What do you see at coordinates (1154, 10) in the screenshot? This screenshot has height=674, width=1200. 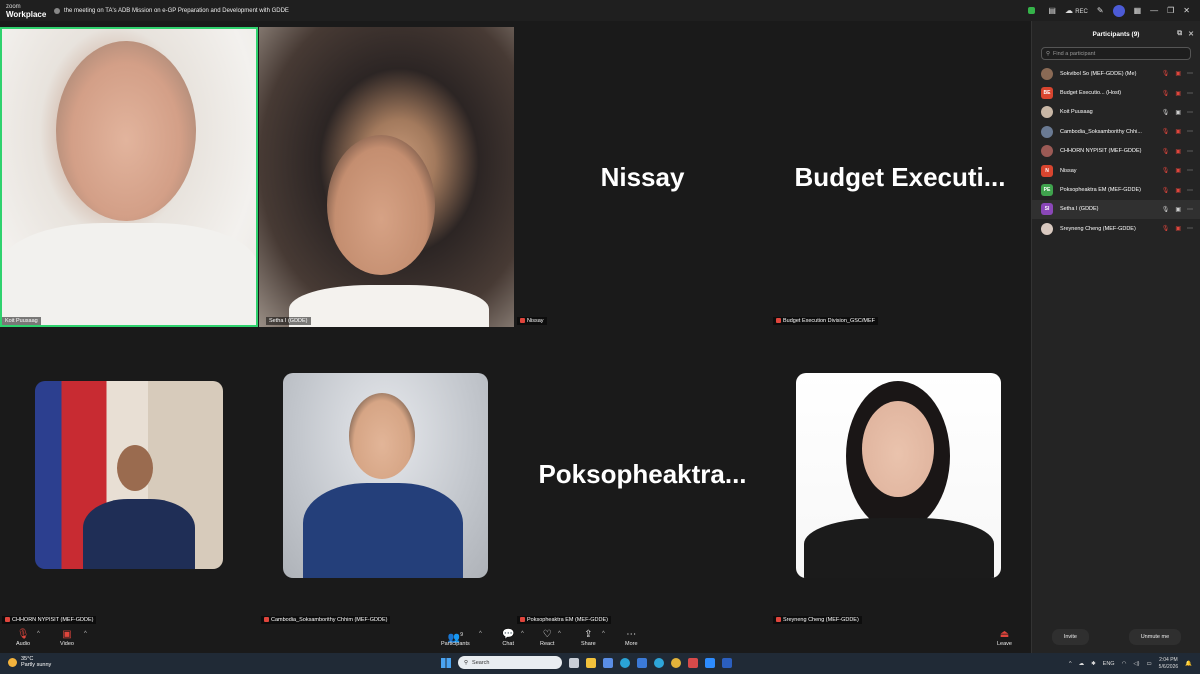 I see `minimize-icon: —` at bounding box center [1154, 10].